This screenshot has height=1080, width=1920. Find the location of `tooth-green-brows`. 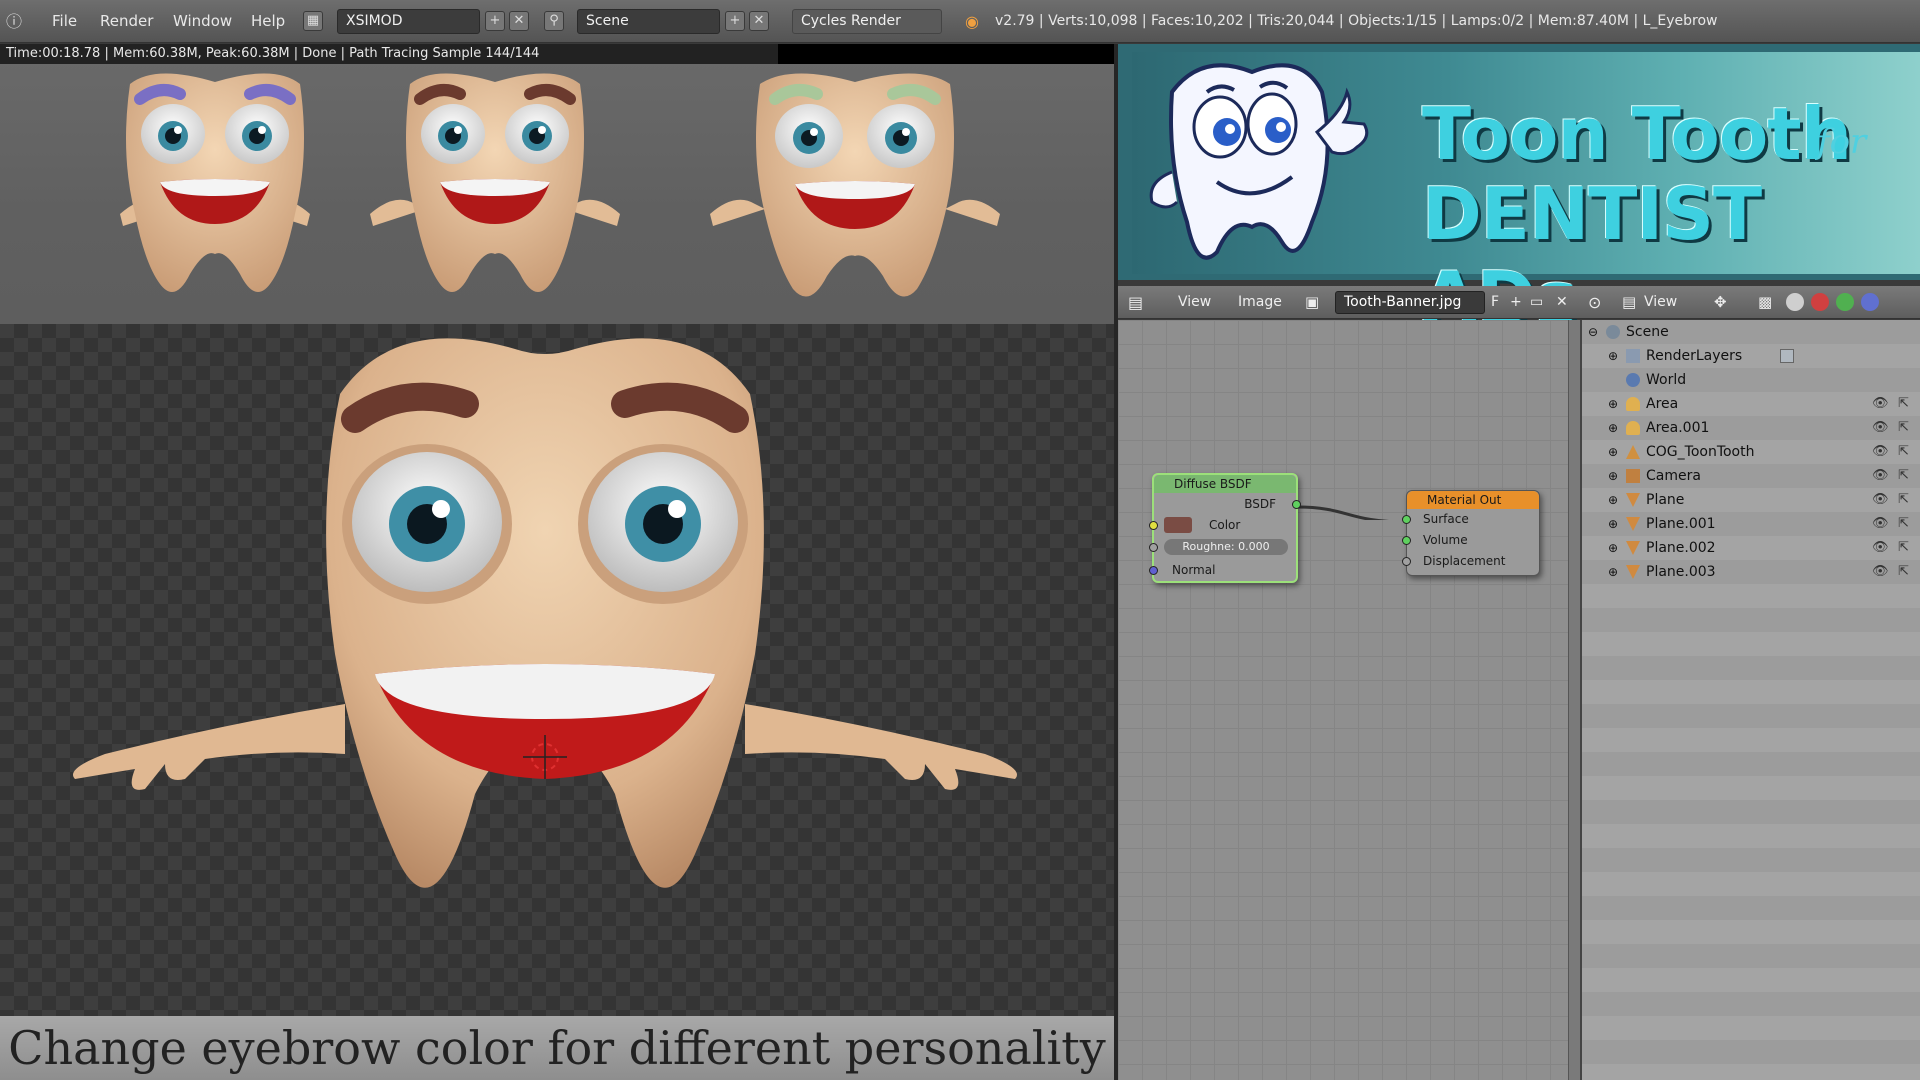

tooth-green-brows is located at coordinates (855, 185).